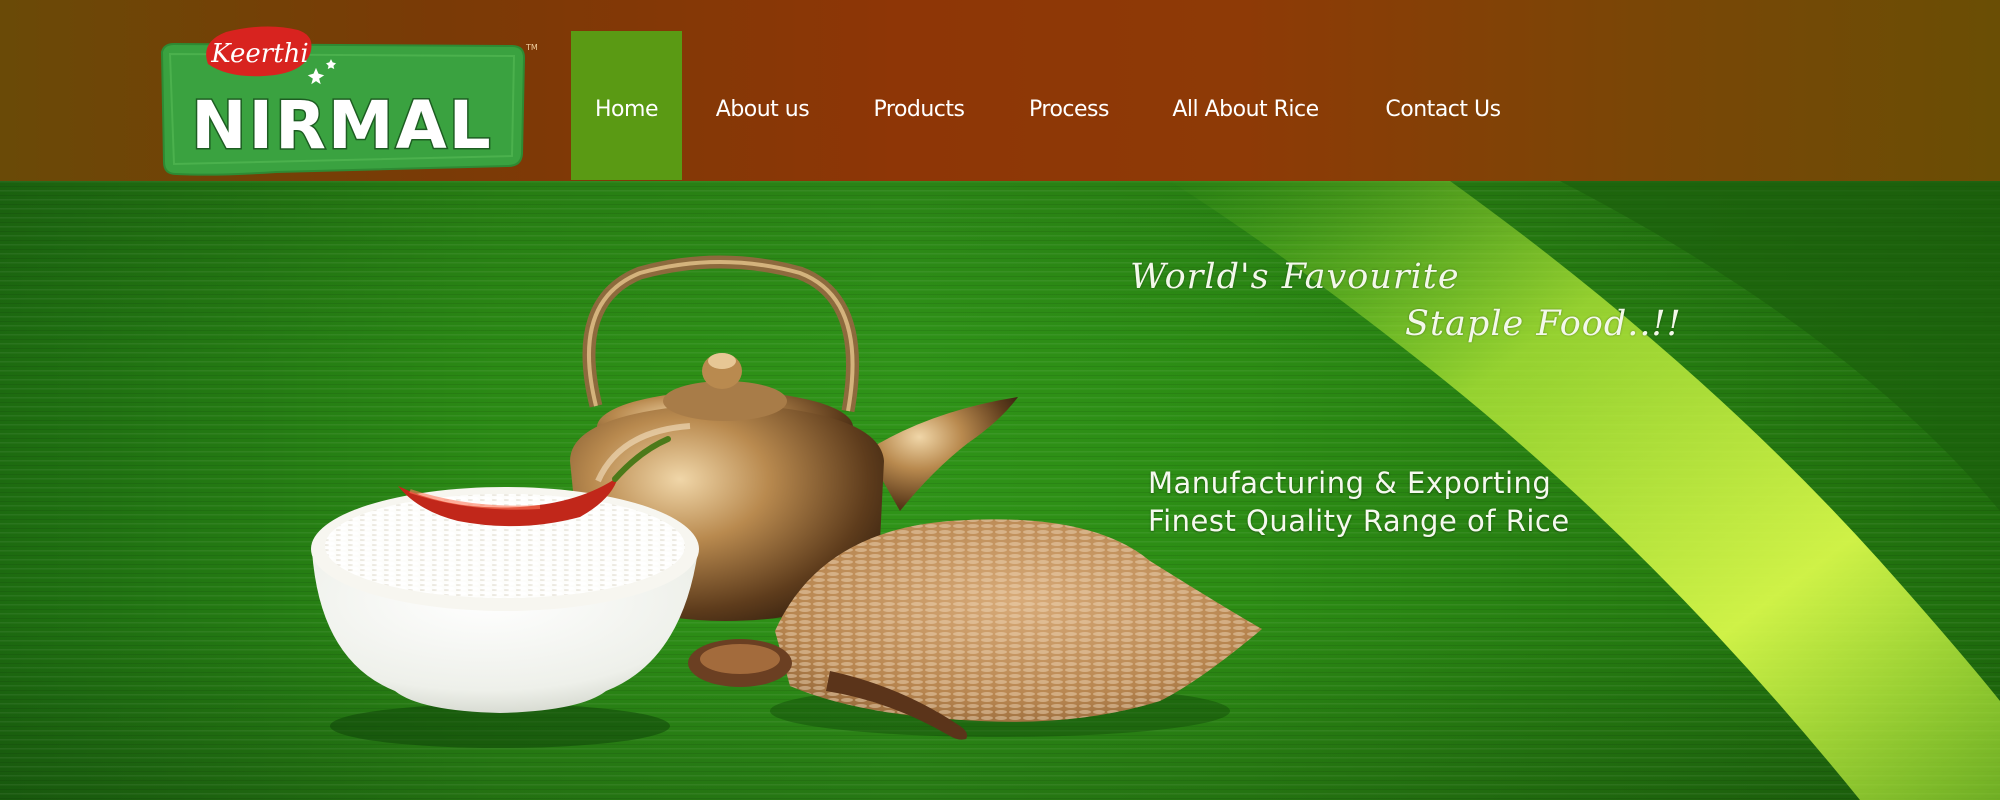 This screenshot has width=2000, height=800. I want to click on trademark-mark: TM, so click(531, 47).